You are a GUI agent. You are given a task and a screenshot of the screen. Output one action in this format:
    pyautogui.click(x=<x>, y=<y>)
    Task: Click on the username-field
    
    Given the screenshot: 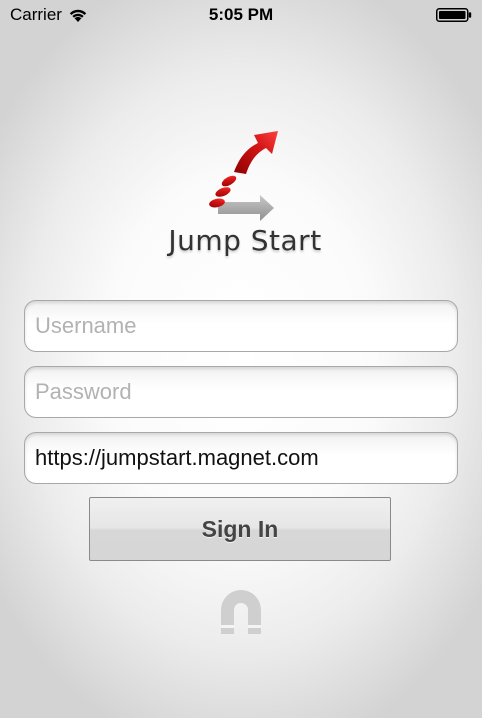 What is the action you would take?
    pyautogui.click(x=241, y=326)
    